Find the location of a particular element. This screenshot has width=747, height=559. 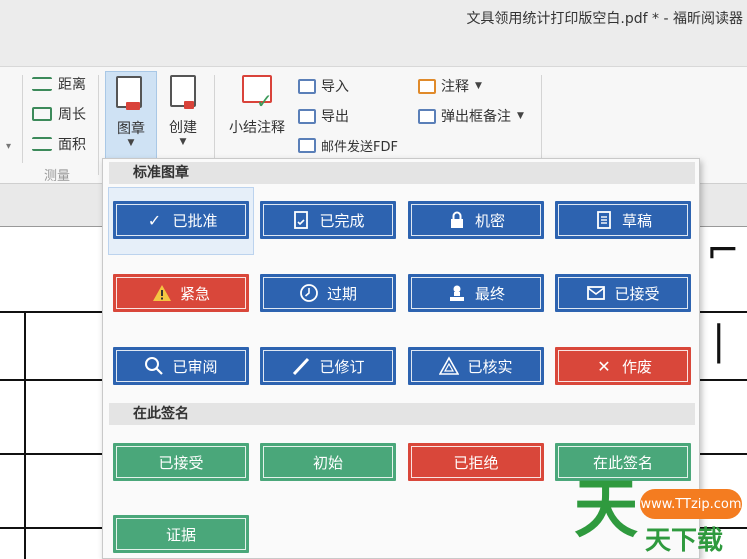

stamp-label: 最终 is located at coordinates (489, 293).